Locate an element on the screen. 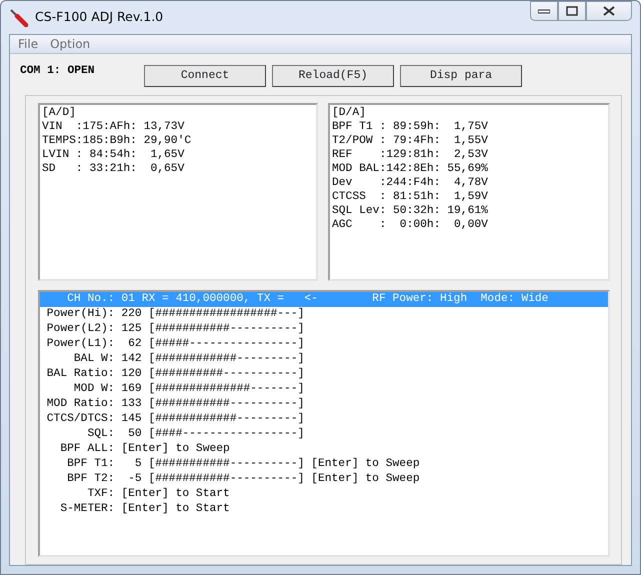  parameter-row: MOD W: 169 [##############-------] is located at coordinates (324, 389).